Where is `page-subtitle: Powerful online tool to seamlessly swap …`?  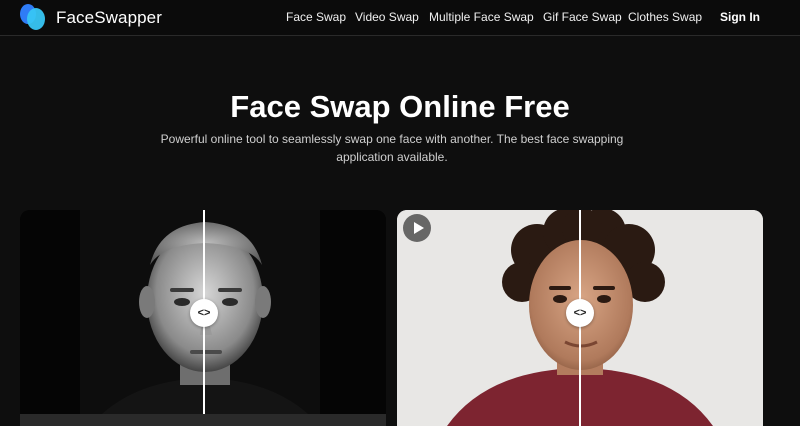 page-subtitle: Powerful online tool to seamlessly swap … is located at coordinates (392, 148).